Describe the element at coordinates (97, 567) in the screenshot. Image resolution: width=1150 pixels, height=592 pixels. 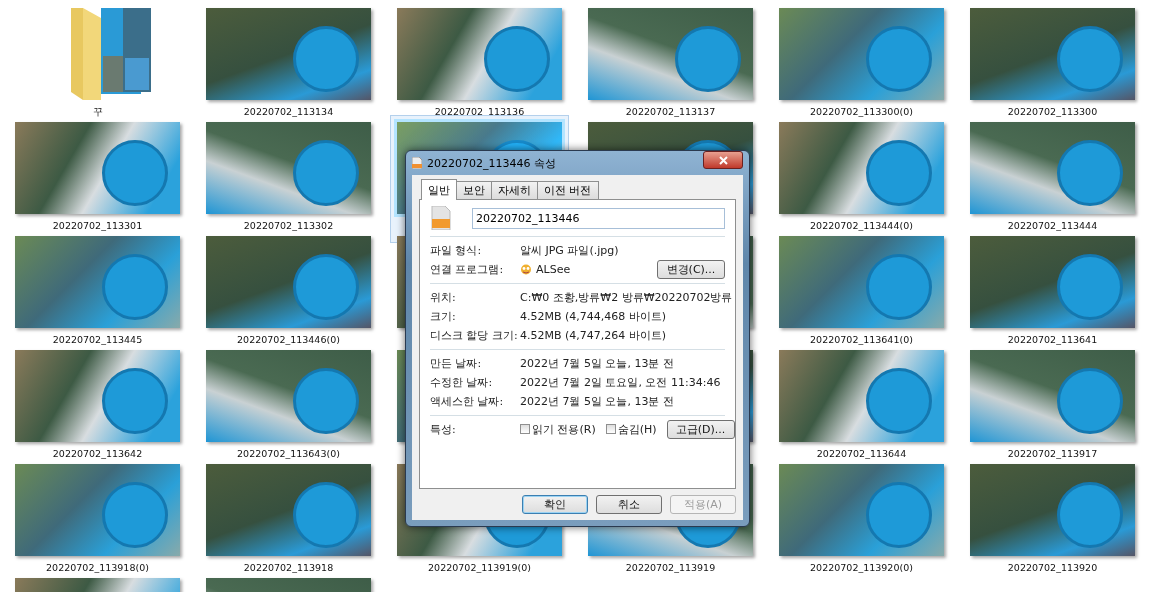
I see `file-name-label: 20220702_113918(0)` at that location.